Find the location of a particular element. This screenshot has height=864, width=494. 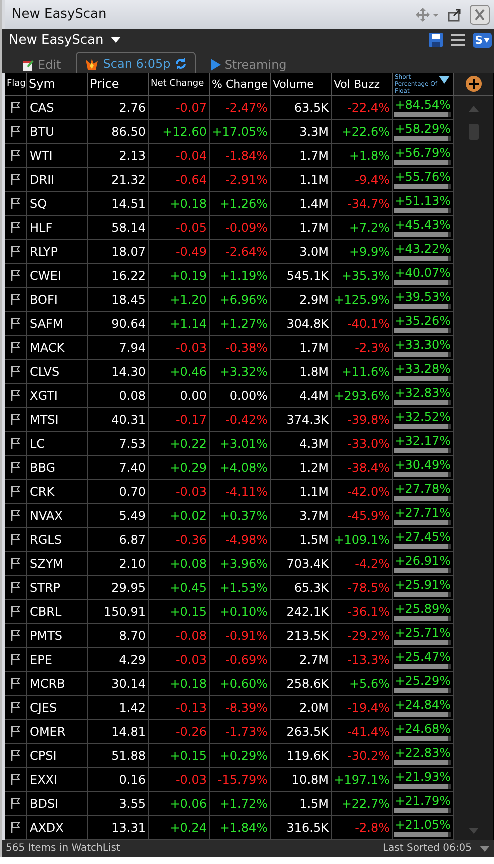

window-title: New EasyScan is located at coordinates (59, 14).